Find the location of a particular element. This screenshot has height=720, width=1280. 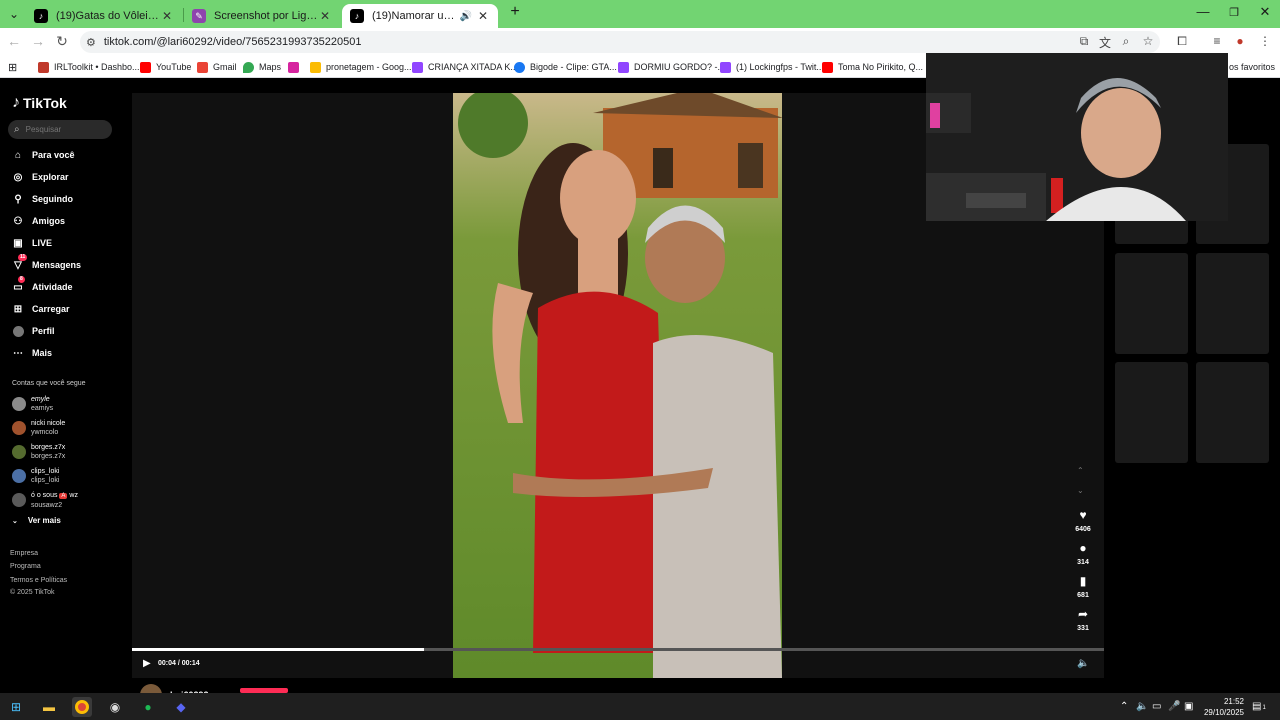

extensions-icon: ⧠ is located at coordinates (1182, 41).